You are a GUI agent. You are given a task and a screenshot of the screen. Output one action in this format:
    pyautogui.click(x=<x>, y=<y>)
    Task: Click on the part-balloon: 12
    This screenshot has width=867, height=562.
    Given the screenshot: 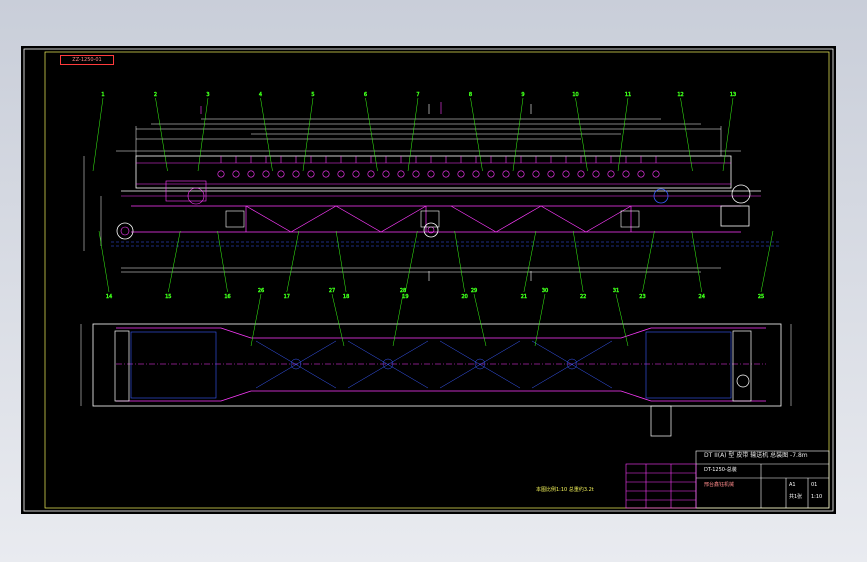 What is the action you would take?
    pyautogui.click(x=680, y=95)
    